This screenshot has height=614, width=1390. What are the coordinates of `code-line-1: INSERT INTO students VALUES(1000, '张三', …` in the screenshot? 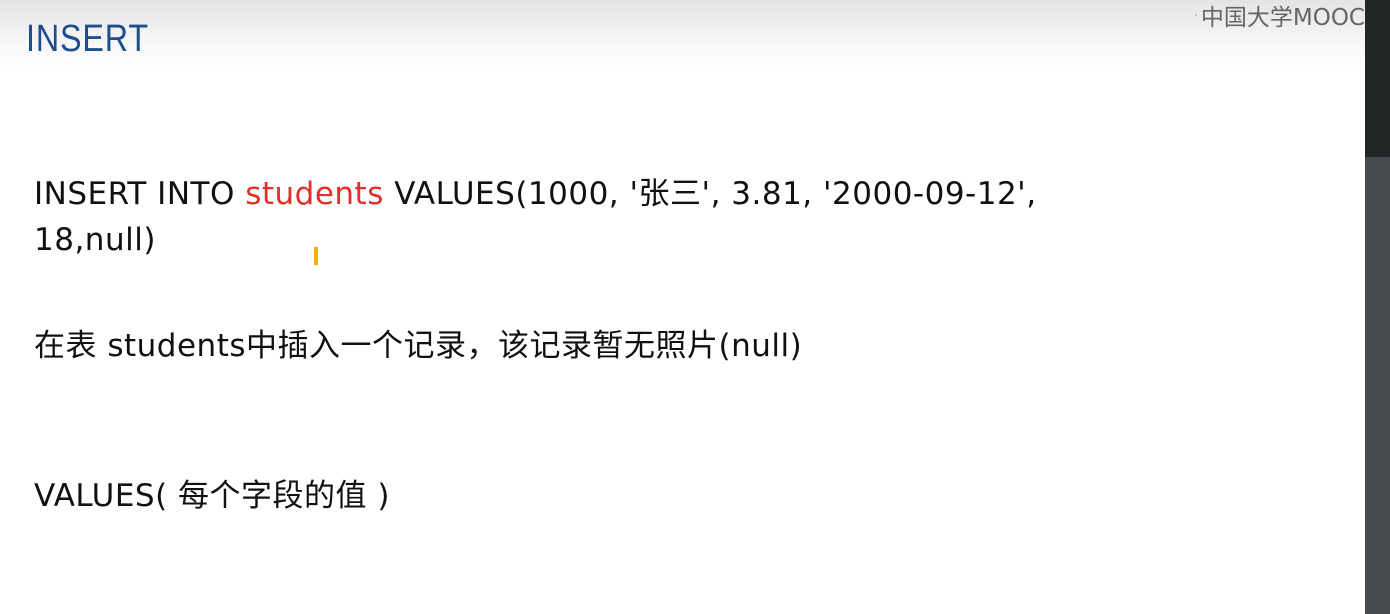 It's located at (535, 190).